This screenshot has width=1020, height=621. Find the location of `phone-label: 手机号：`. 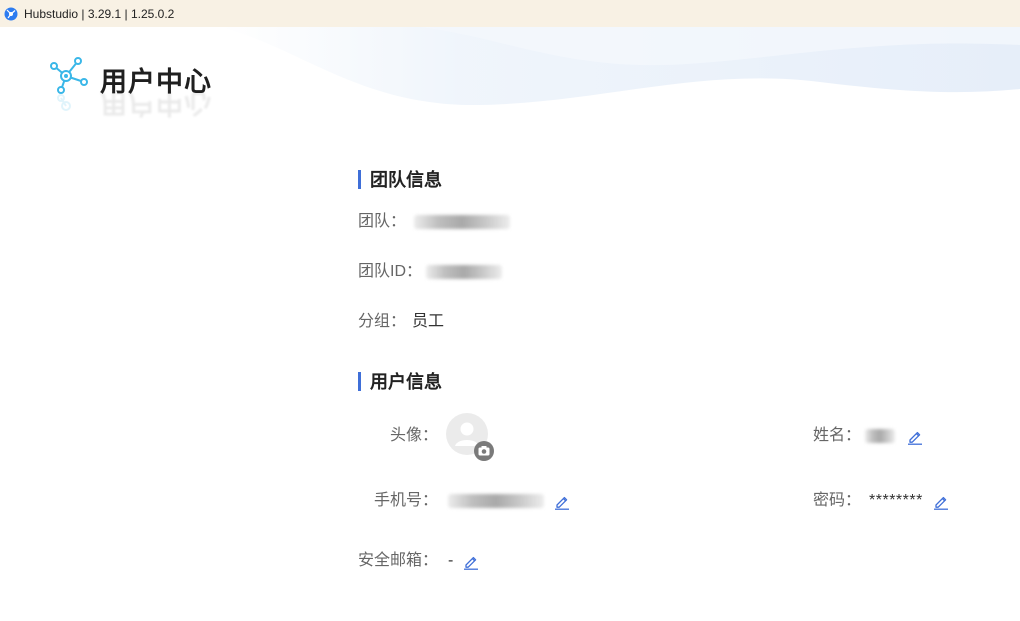

phone-label: 手机号： is located at coordinates (406, 500).